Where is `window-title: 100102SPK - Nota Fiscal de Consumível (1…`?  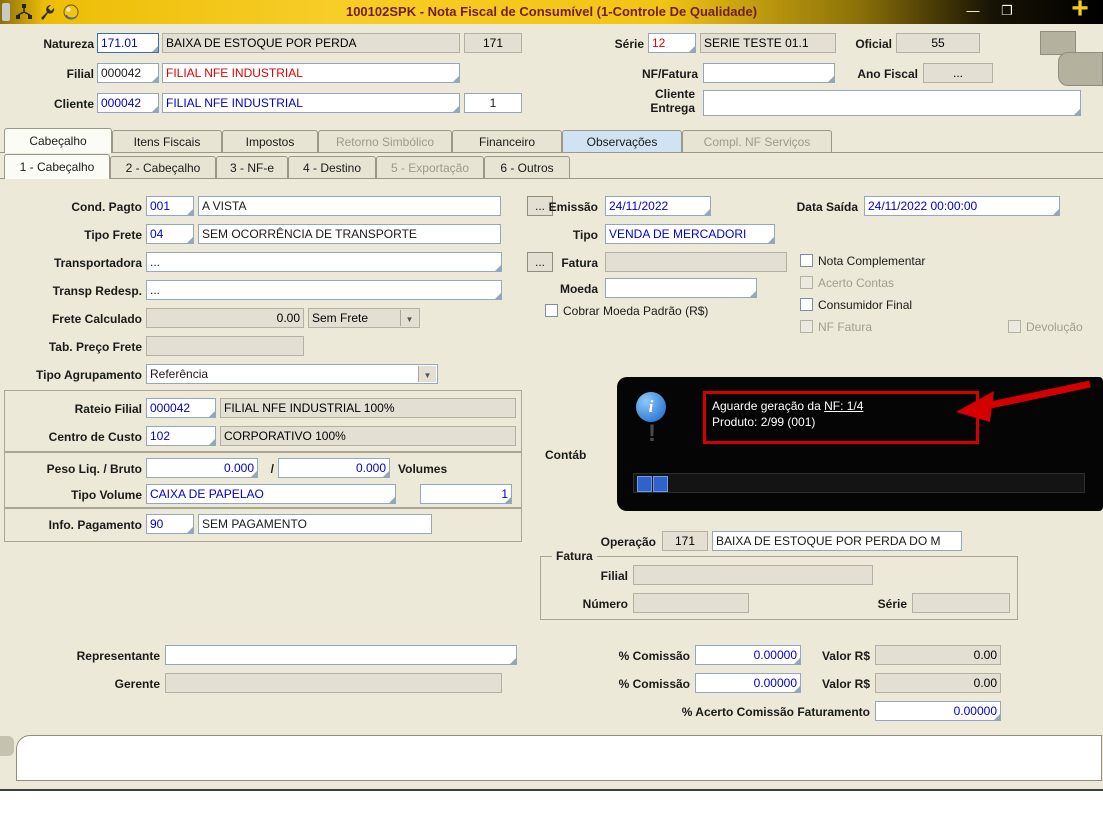
window-title: 100102SPK - Nota Fiscal de Consumível (1… is located at coordinates (551, 11).